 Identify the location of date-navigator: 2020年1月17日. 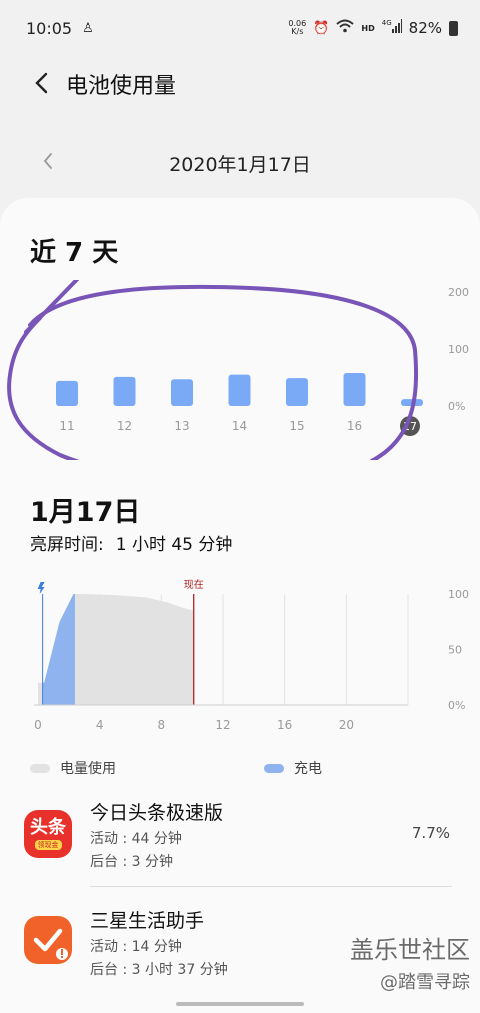
(240, 162).